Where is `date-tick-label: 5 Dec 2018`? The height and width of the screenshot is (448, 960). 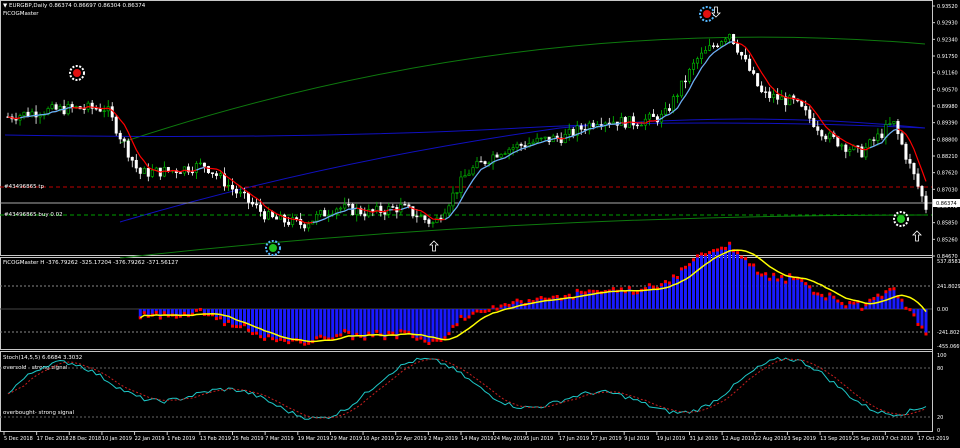 date-tick-label: 5 Dec 2018 is located at coordinates (18, 439).